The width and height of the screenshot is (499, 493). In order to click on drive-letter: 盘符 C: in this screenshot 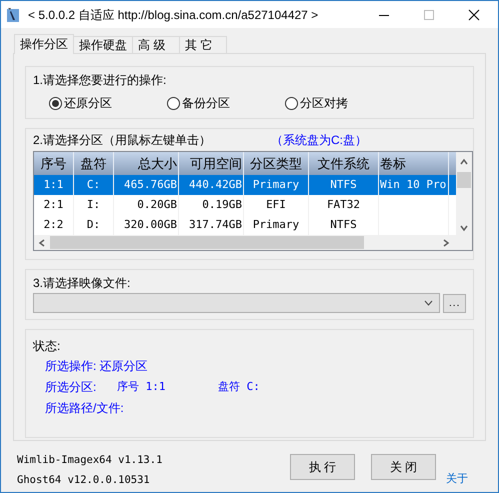, I will do `click(239, 387)`.